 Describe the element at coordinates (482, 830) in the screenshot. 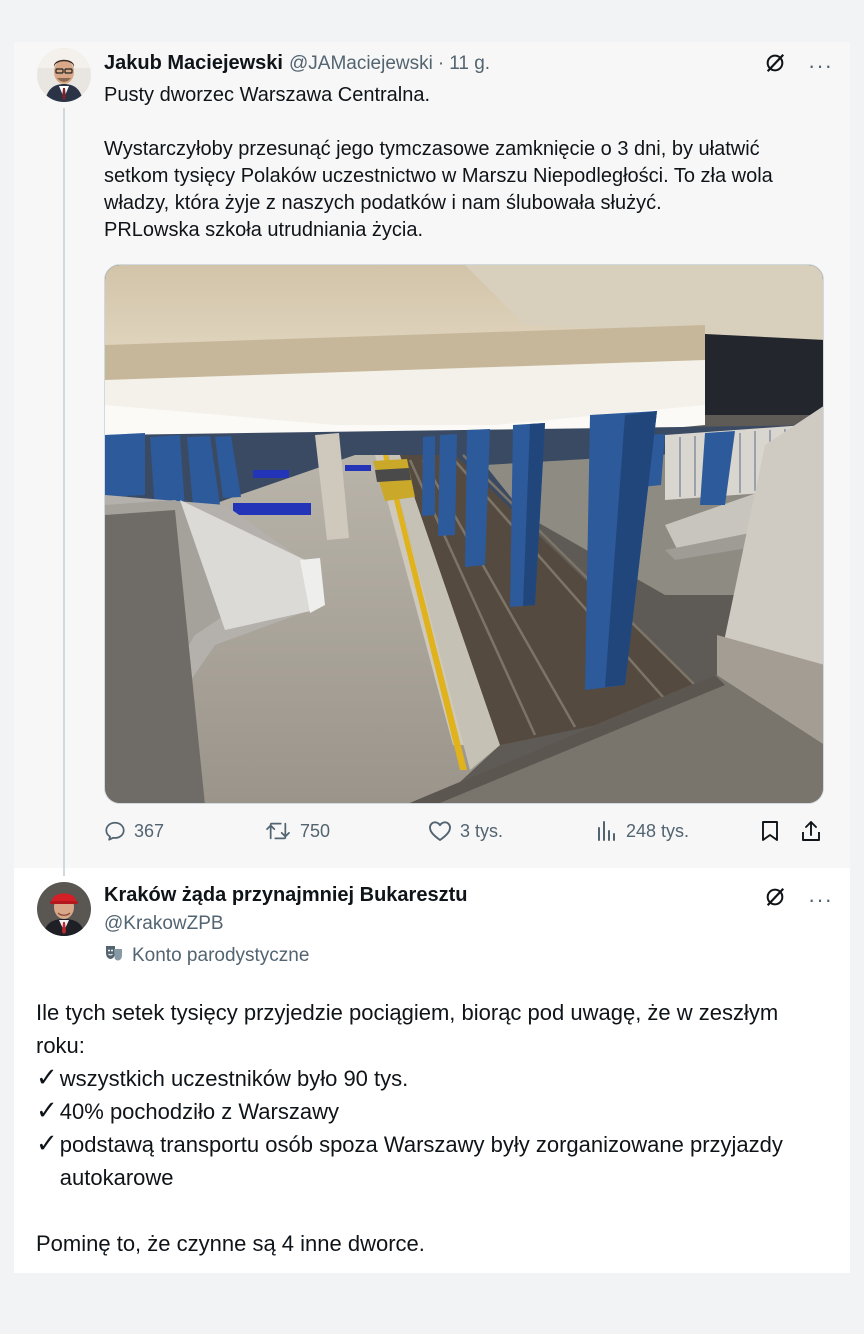

I see `like-count: 3 tys.` at that location.